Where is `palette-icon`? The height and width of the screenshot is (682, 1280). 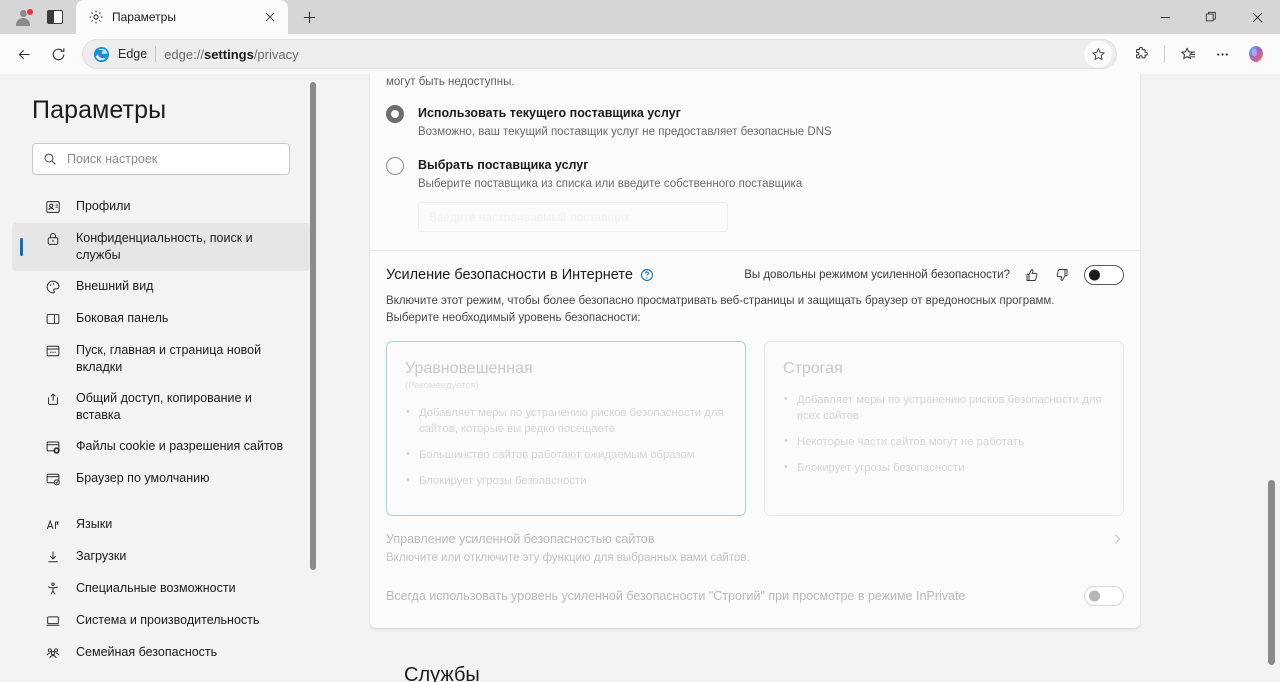 palette-icon is located at coordinates (53, 286).